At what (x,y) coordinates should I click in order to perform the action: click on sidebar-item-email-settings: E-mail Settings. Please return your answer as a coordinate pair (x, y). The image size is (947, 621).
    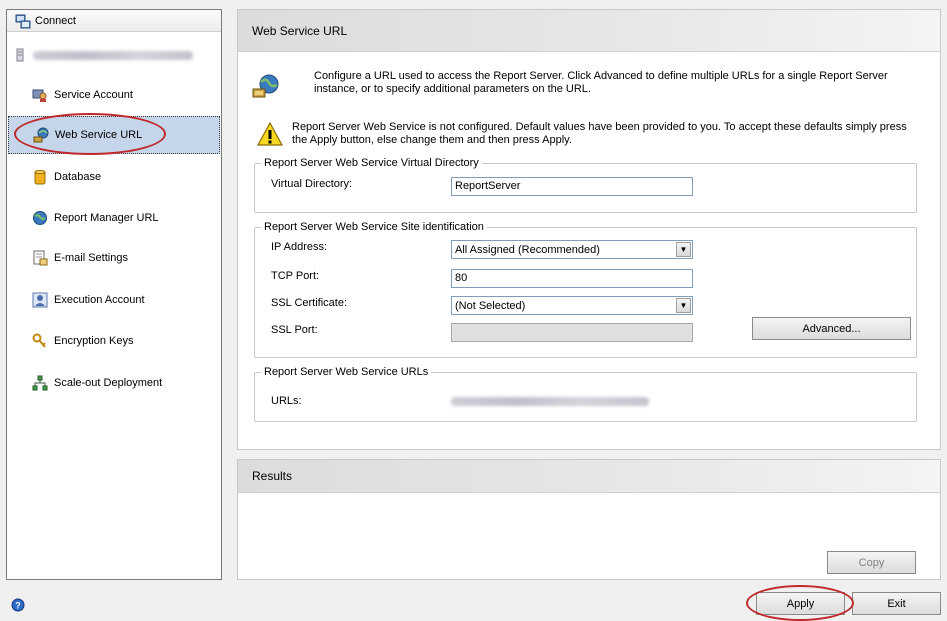
    Looking at the image, I should click on (114, 258).